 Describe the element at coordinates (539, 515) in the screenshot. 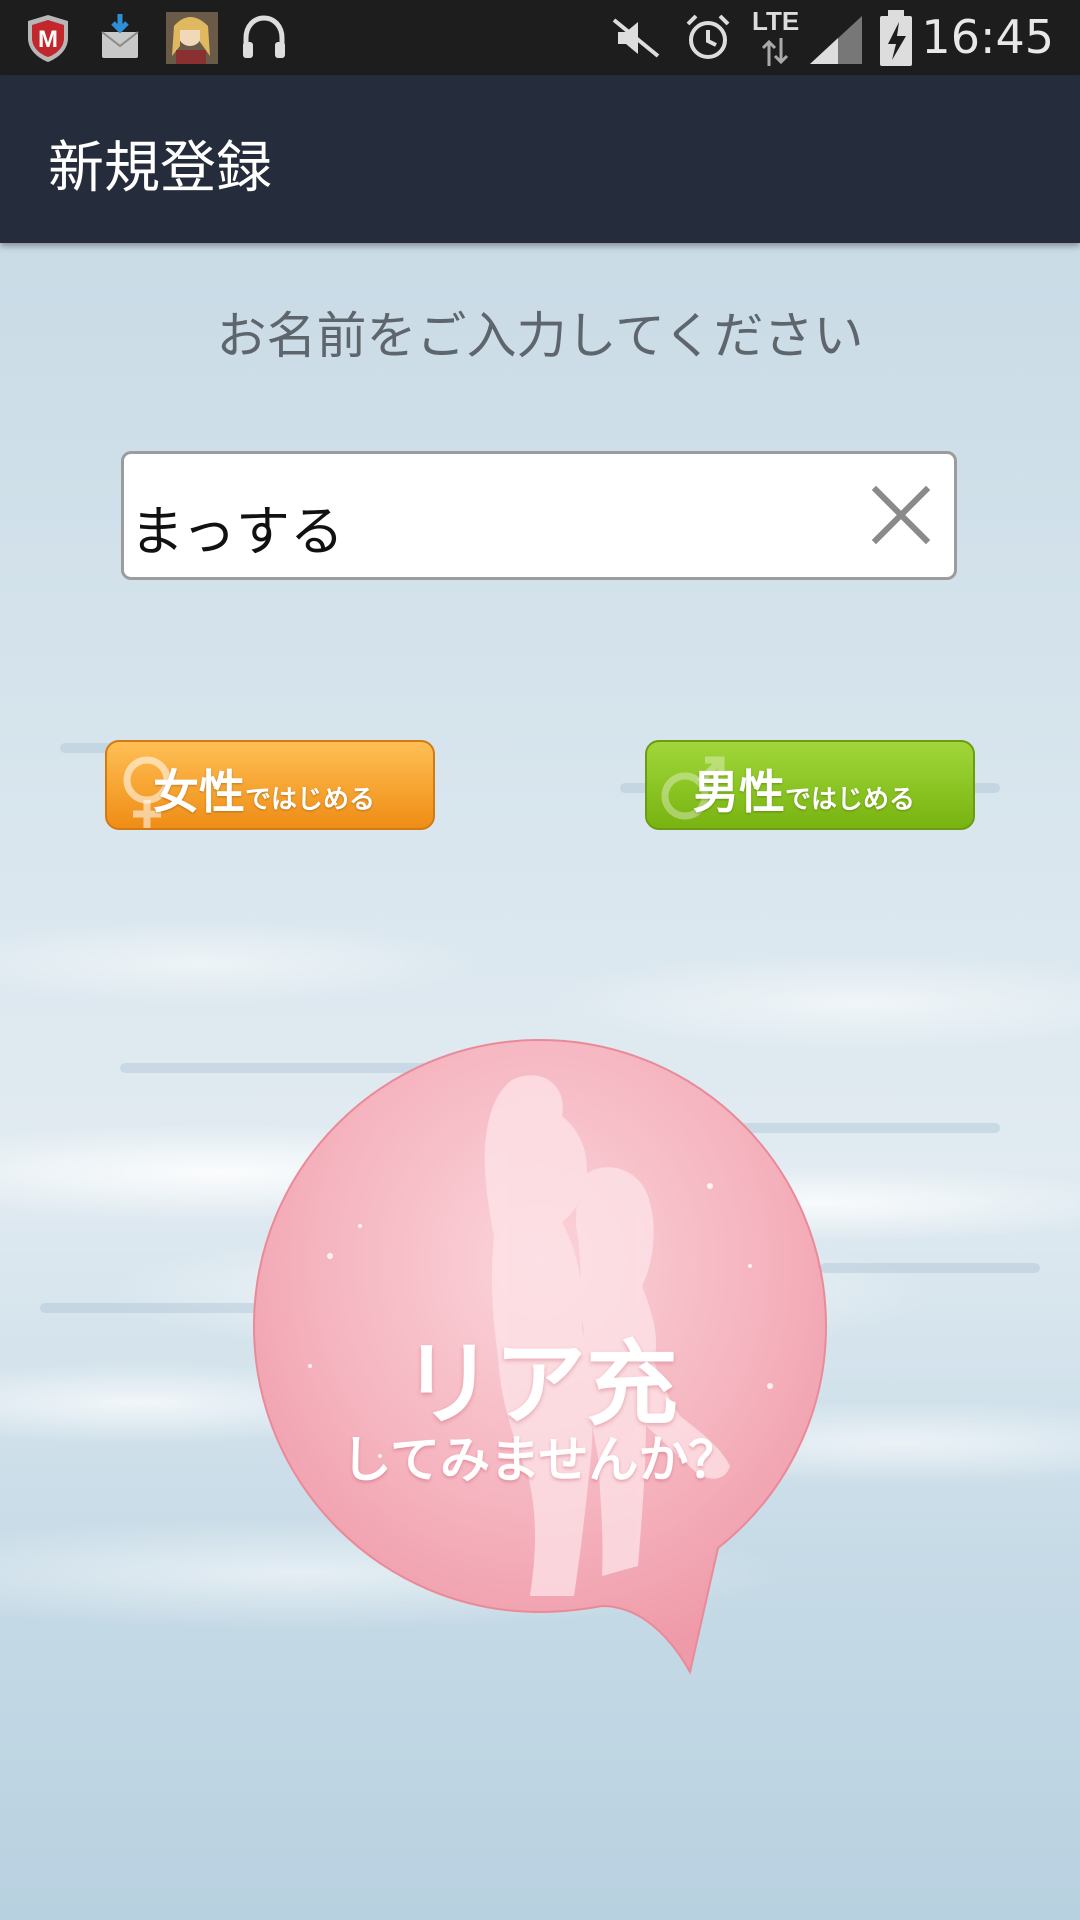

I see `name-input: まっする` at that location.